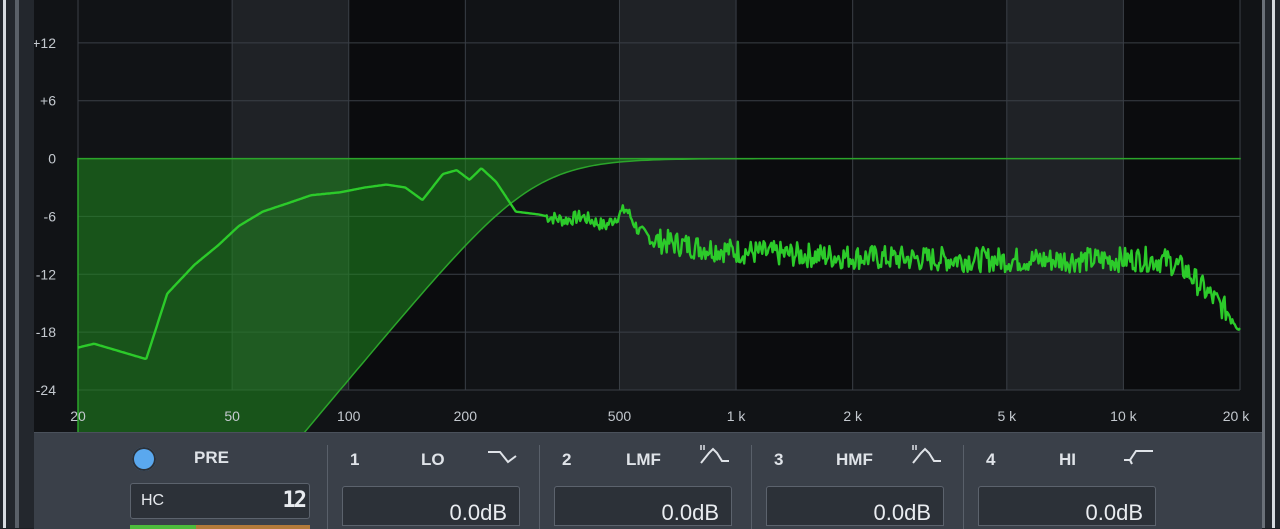 Image resolution: width=1280 pixels, height=529 pixels. What do you see at coordinates (567, 459) in the screenshot?
I see `band-2-number: 2` at bounding box center [567, 459].